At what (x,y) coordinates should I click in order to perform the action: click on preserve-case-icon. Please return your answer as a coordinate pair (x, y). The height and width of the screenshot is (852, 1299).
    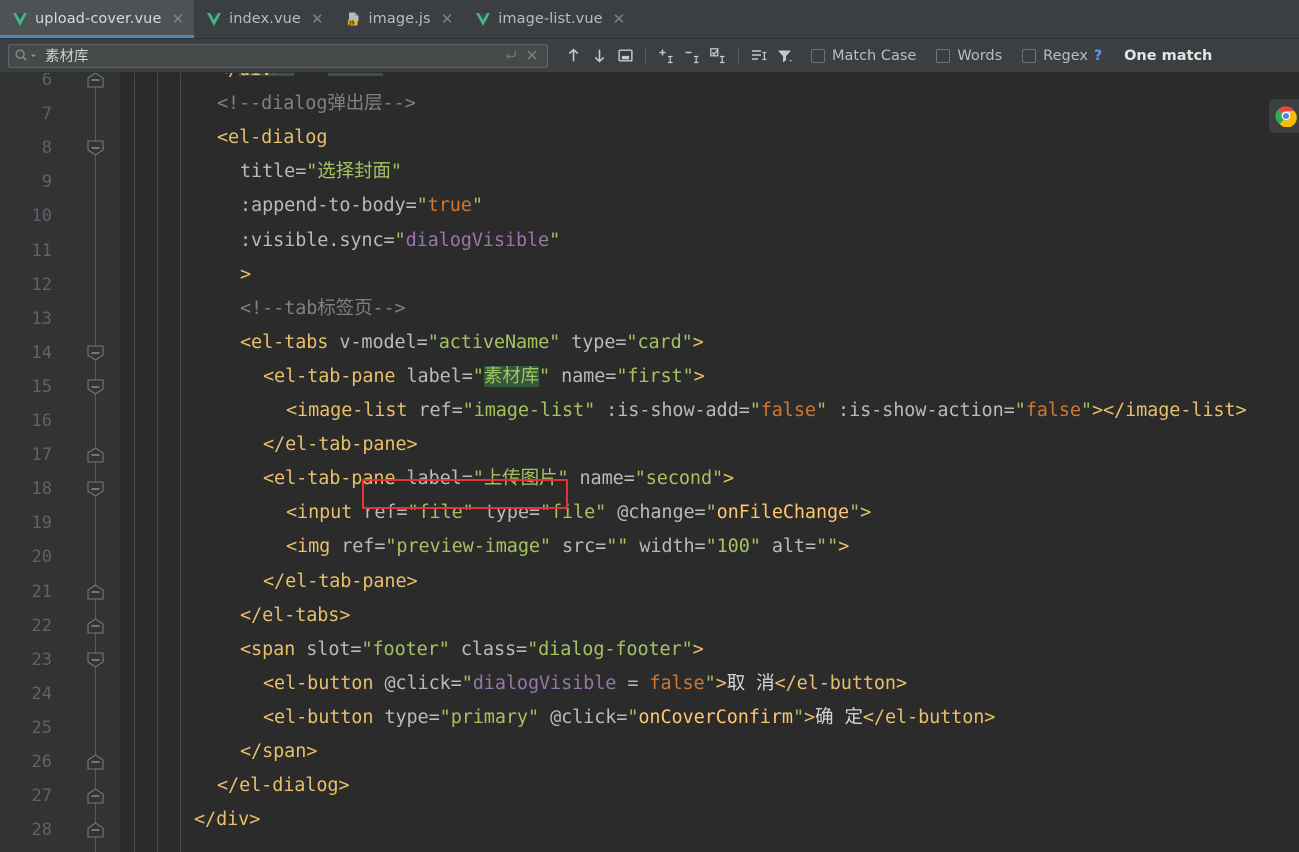
    Looking at the image, I should click on (759, 56).